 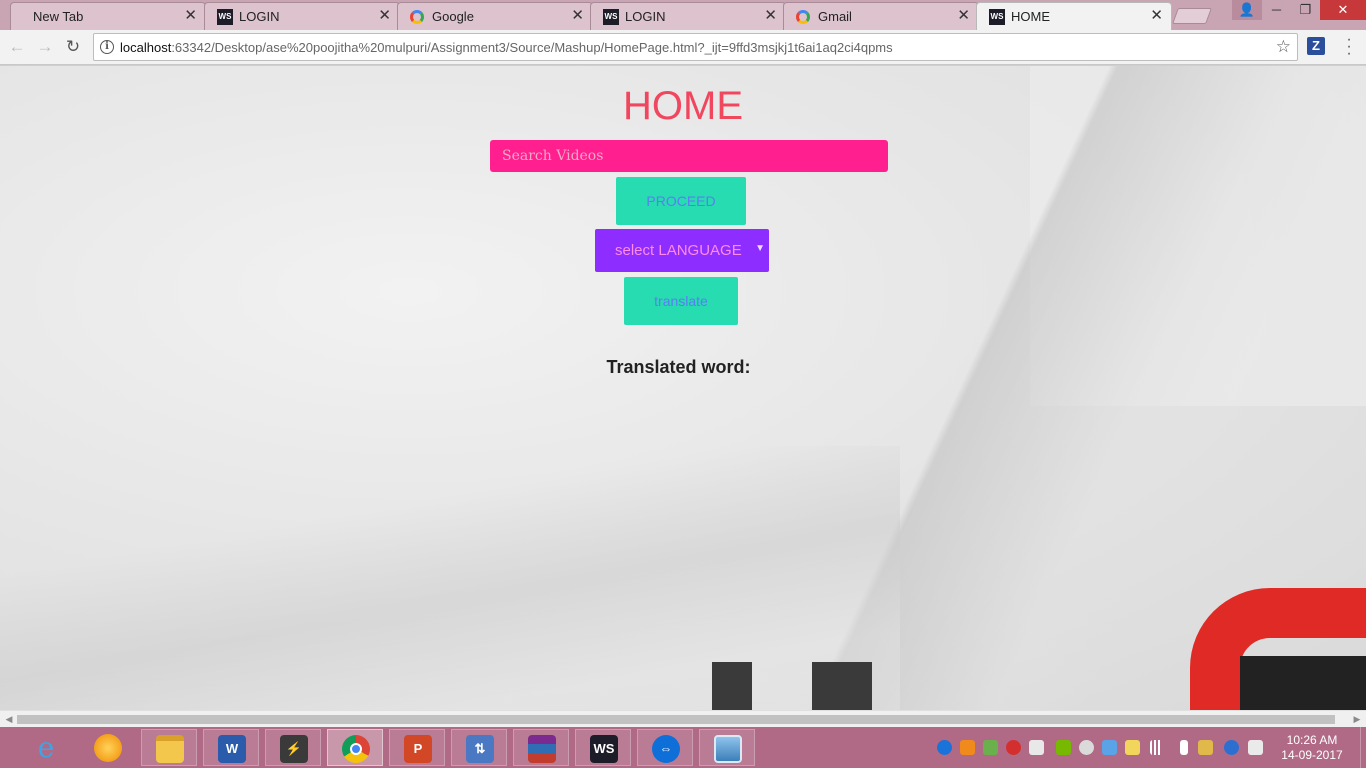 I want to click on volume-icon, so click(x=1086, y=747).